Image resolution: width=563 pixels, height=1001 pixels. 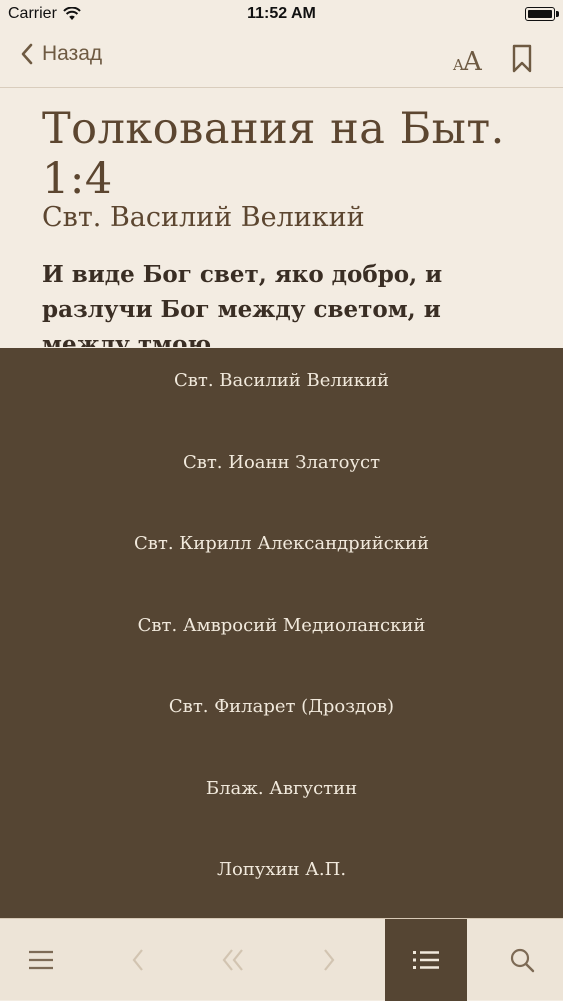 What do you see at coordinates (540, 14) in the screenshot?
I see `battery-icon` at bounding box center [540, 14].